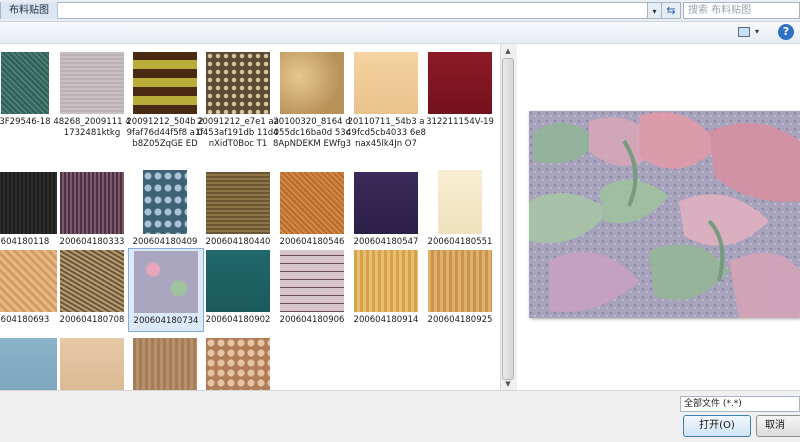  Describe the element at coordinates (92, 320) in the screenshot. I see `file-name: 200604180708` at that location.